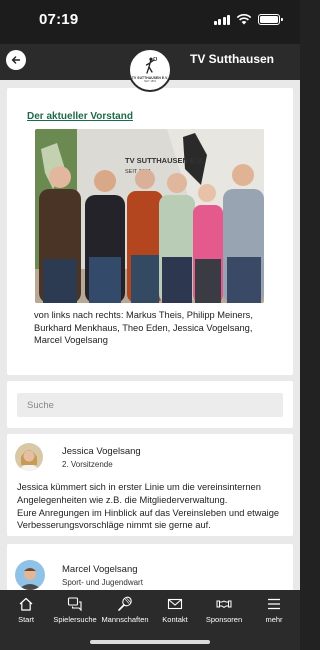 This screenshot has height=650, width=320. Describe the element at coordinates (26, 619) in the screenshot. I see `tab-label: Start` at that location.